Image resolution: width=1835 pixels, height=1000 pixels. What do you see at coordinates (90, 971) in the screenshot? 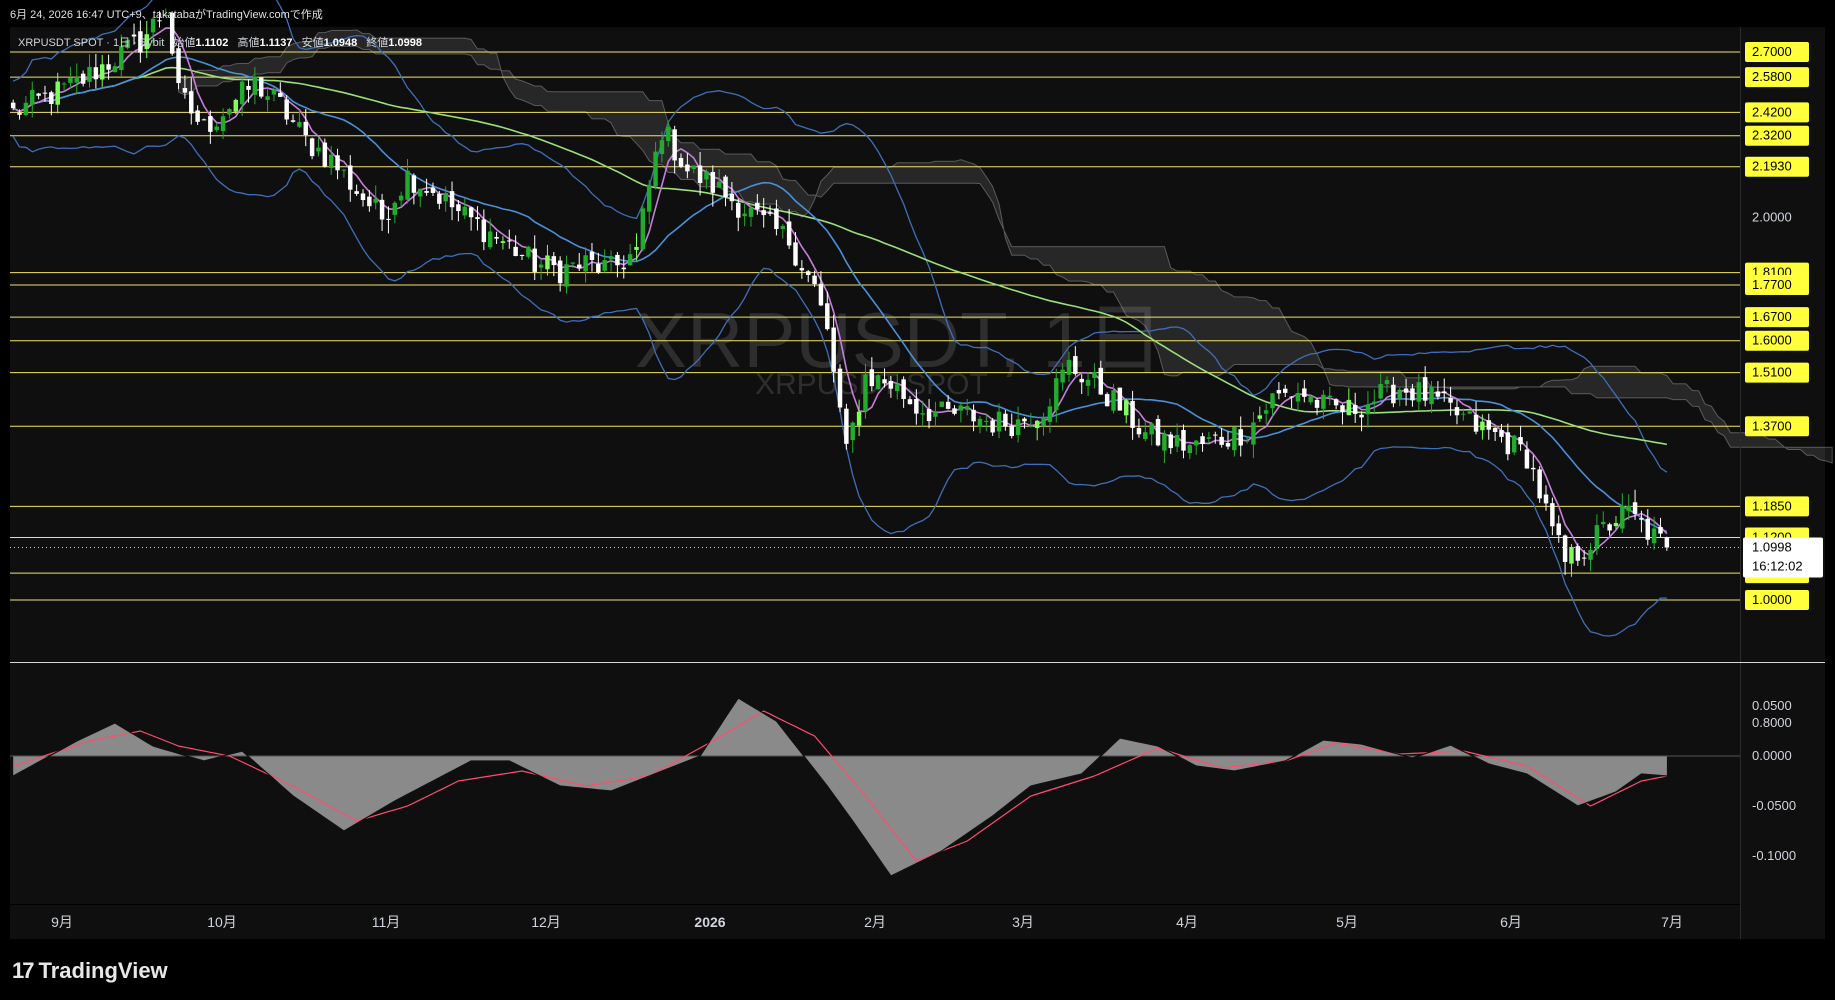
I see `tradingview-logo: 17 TradingView` at bounding box center [90, 971].